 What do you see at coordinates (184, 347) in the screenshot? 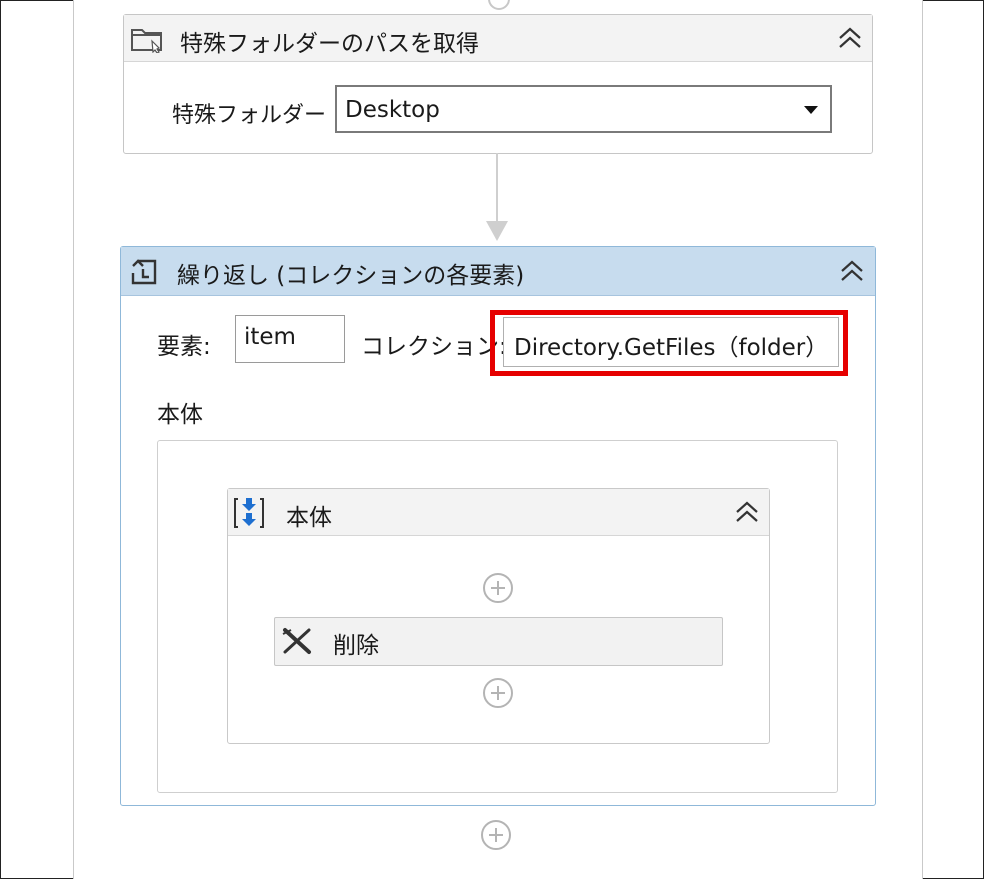
I see `element-label: 要素:` at bounding box center [184, 347].